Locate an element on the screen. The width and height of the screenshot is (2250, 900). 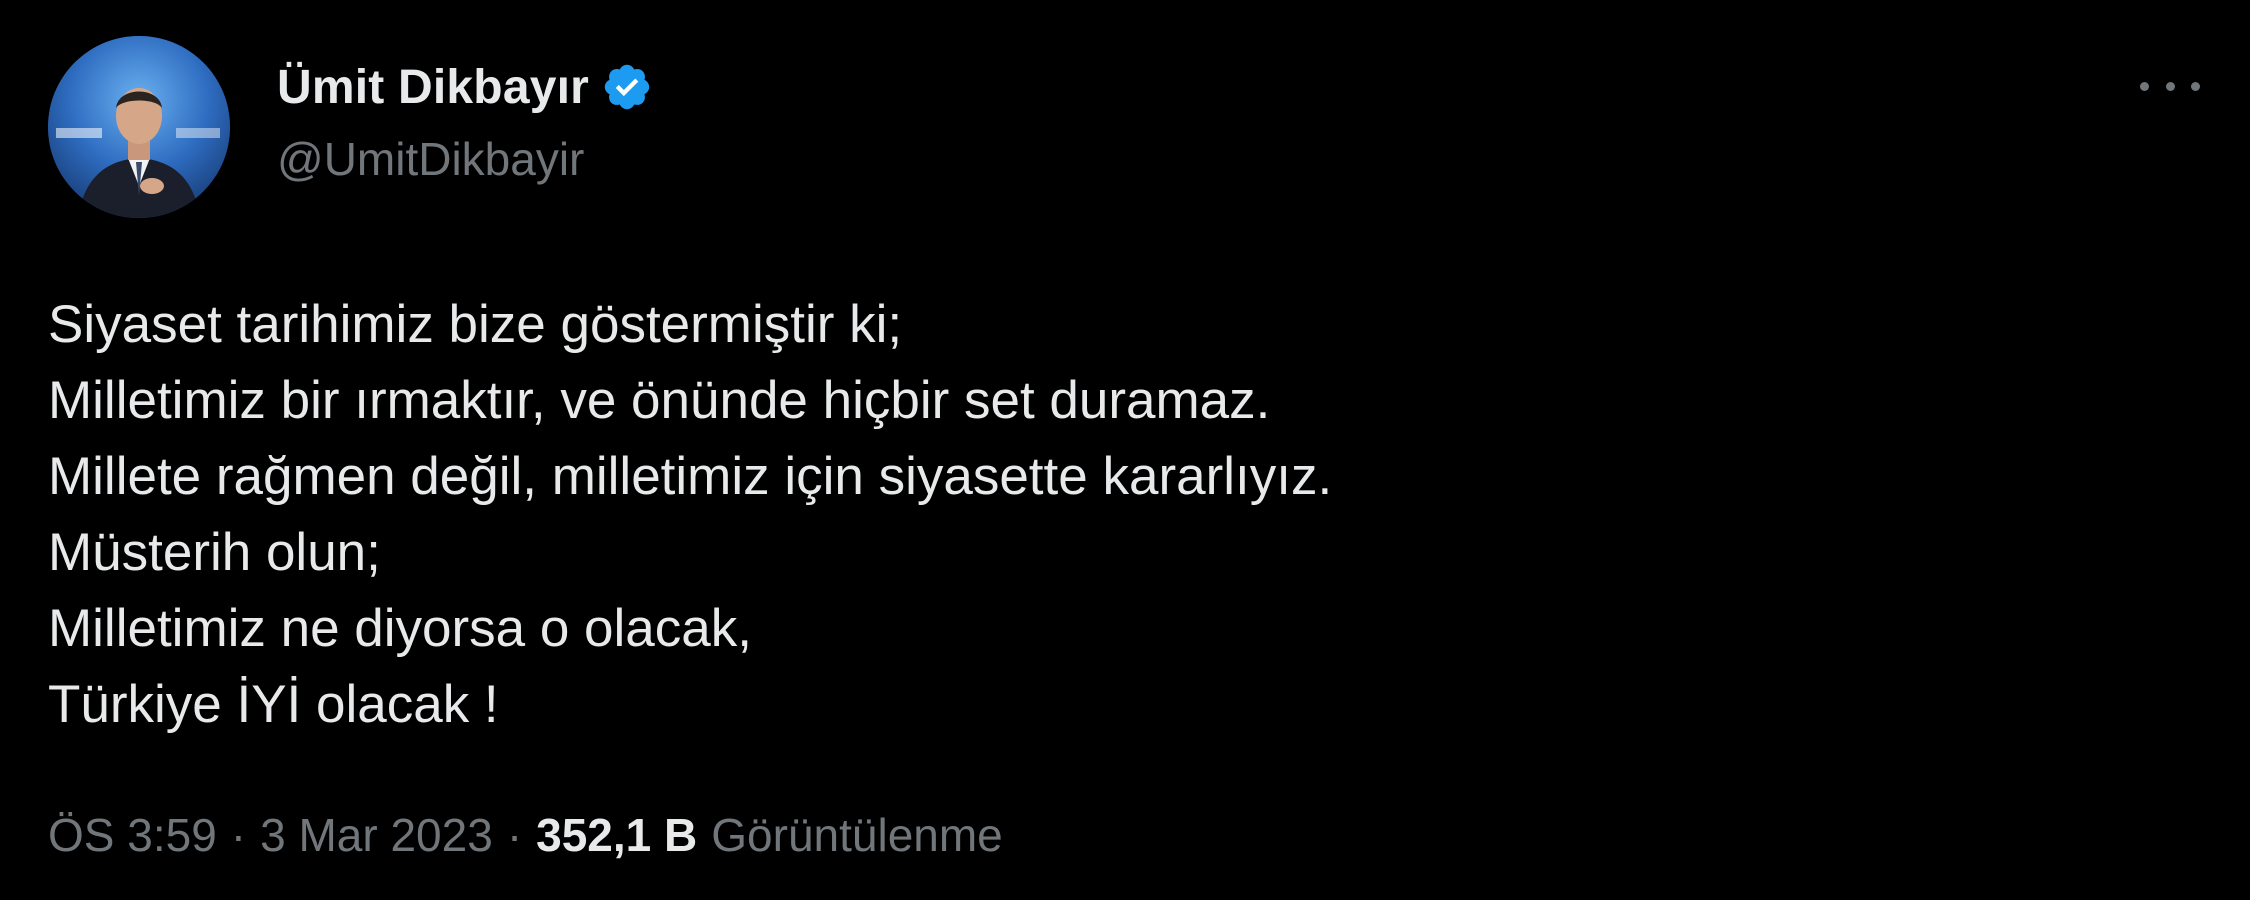
avatar-photo is located at coordinates (139, 127).